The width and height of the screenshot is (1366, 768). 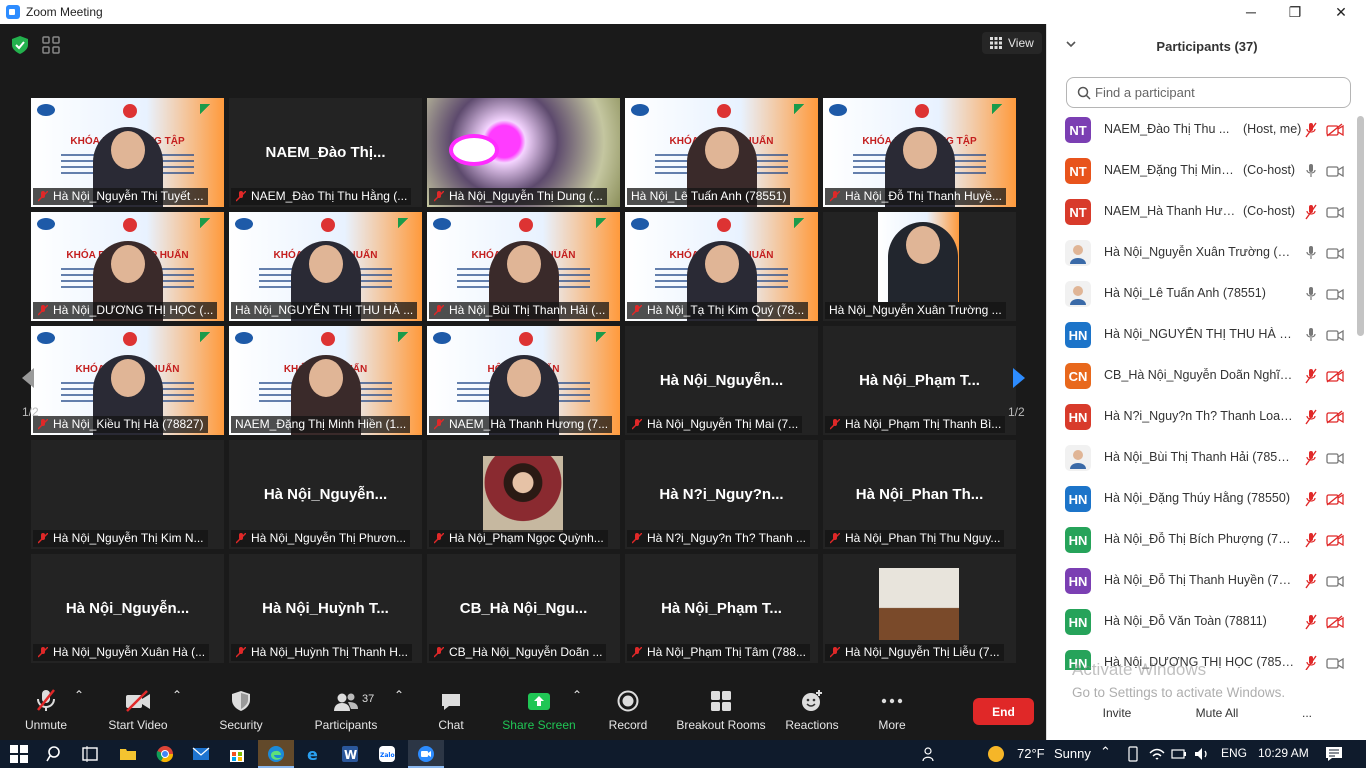 I want to click on tray-overflow-chevron-icon: ⌃, so click(x=1105, y=752).